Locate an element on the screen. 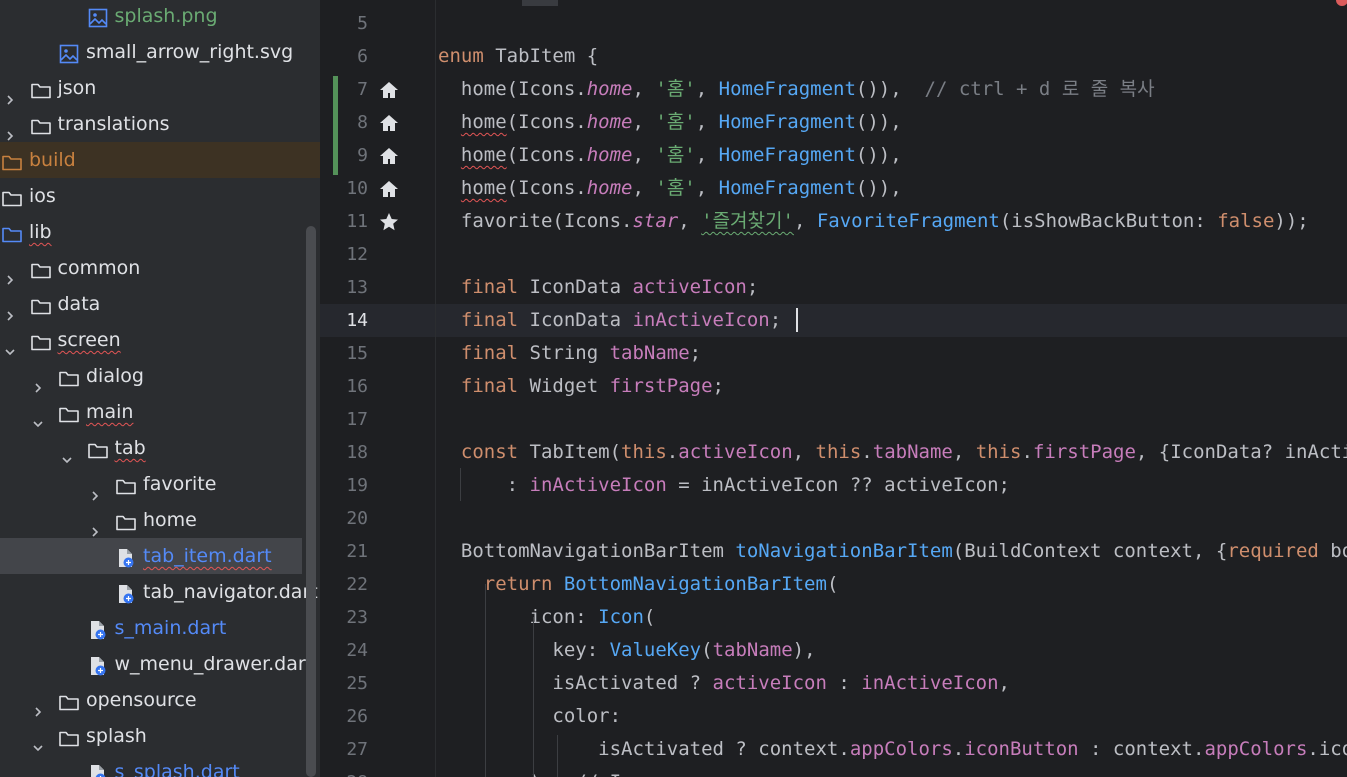 The height and width of the screenshot is (777, 1347). tree-item-w-menu-drawer-dart: w_menu_drawer.dart is located at coordinates (160, 664).